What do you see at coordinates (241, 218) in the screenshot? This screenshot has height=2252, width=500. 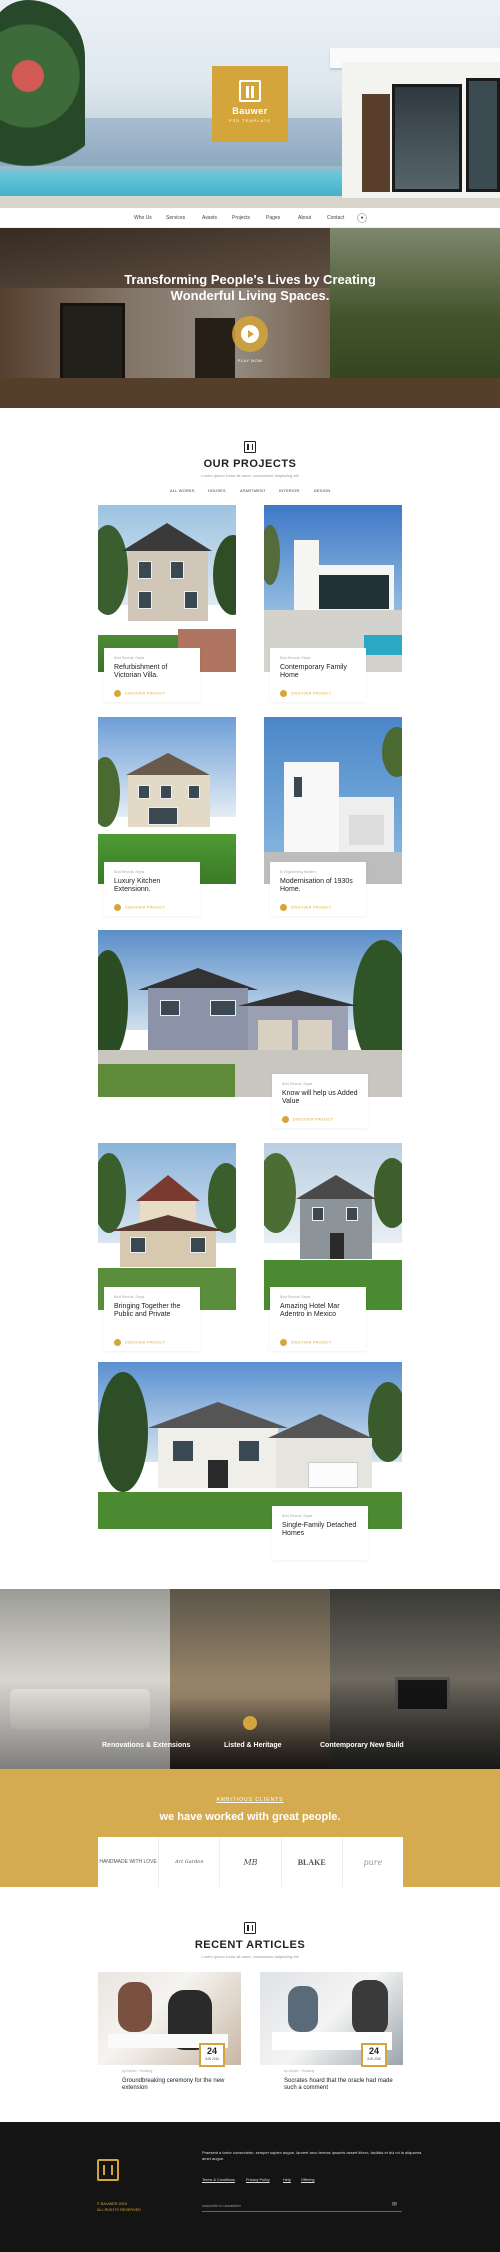 I see `nav-item-projects: Projects` at bounding box center [241, 218].